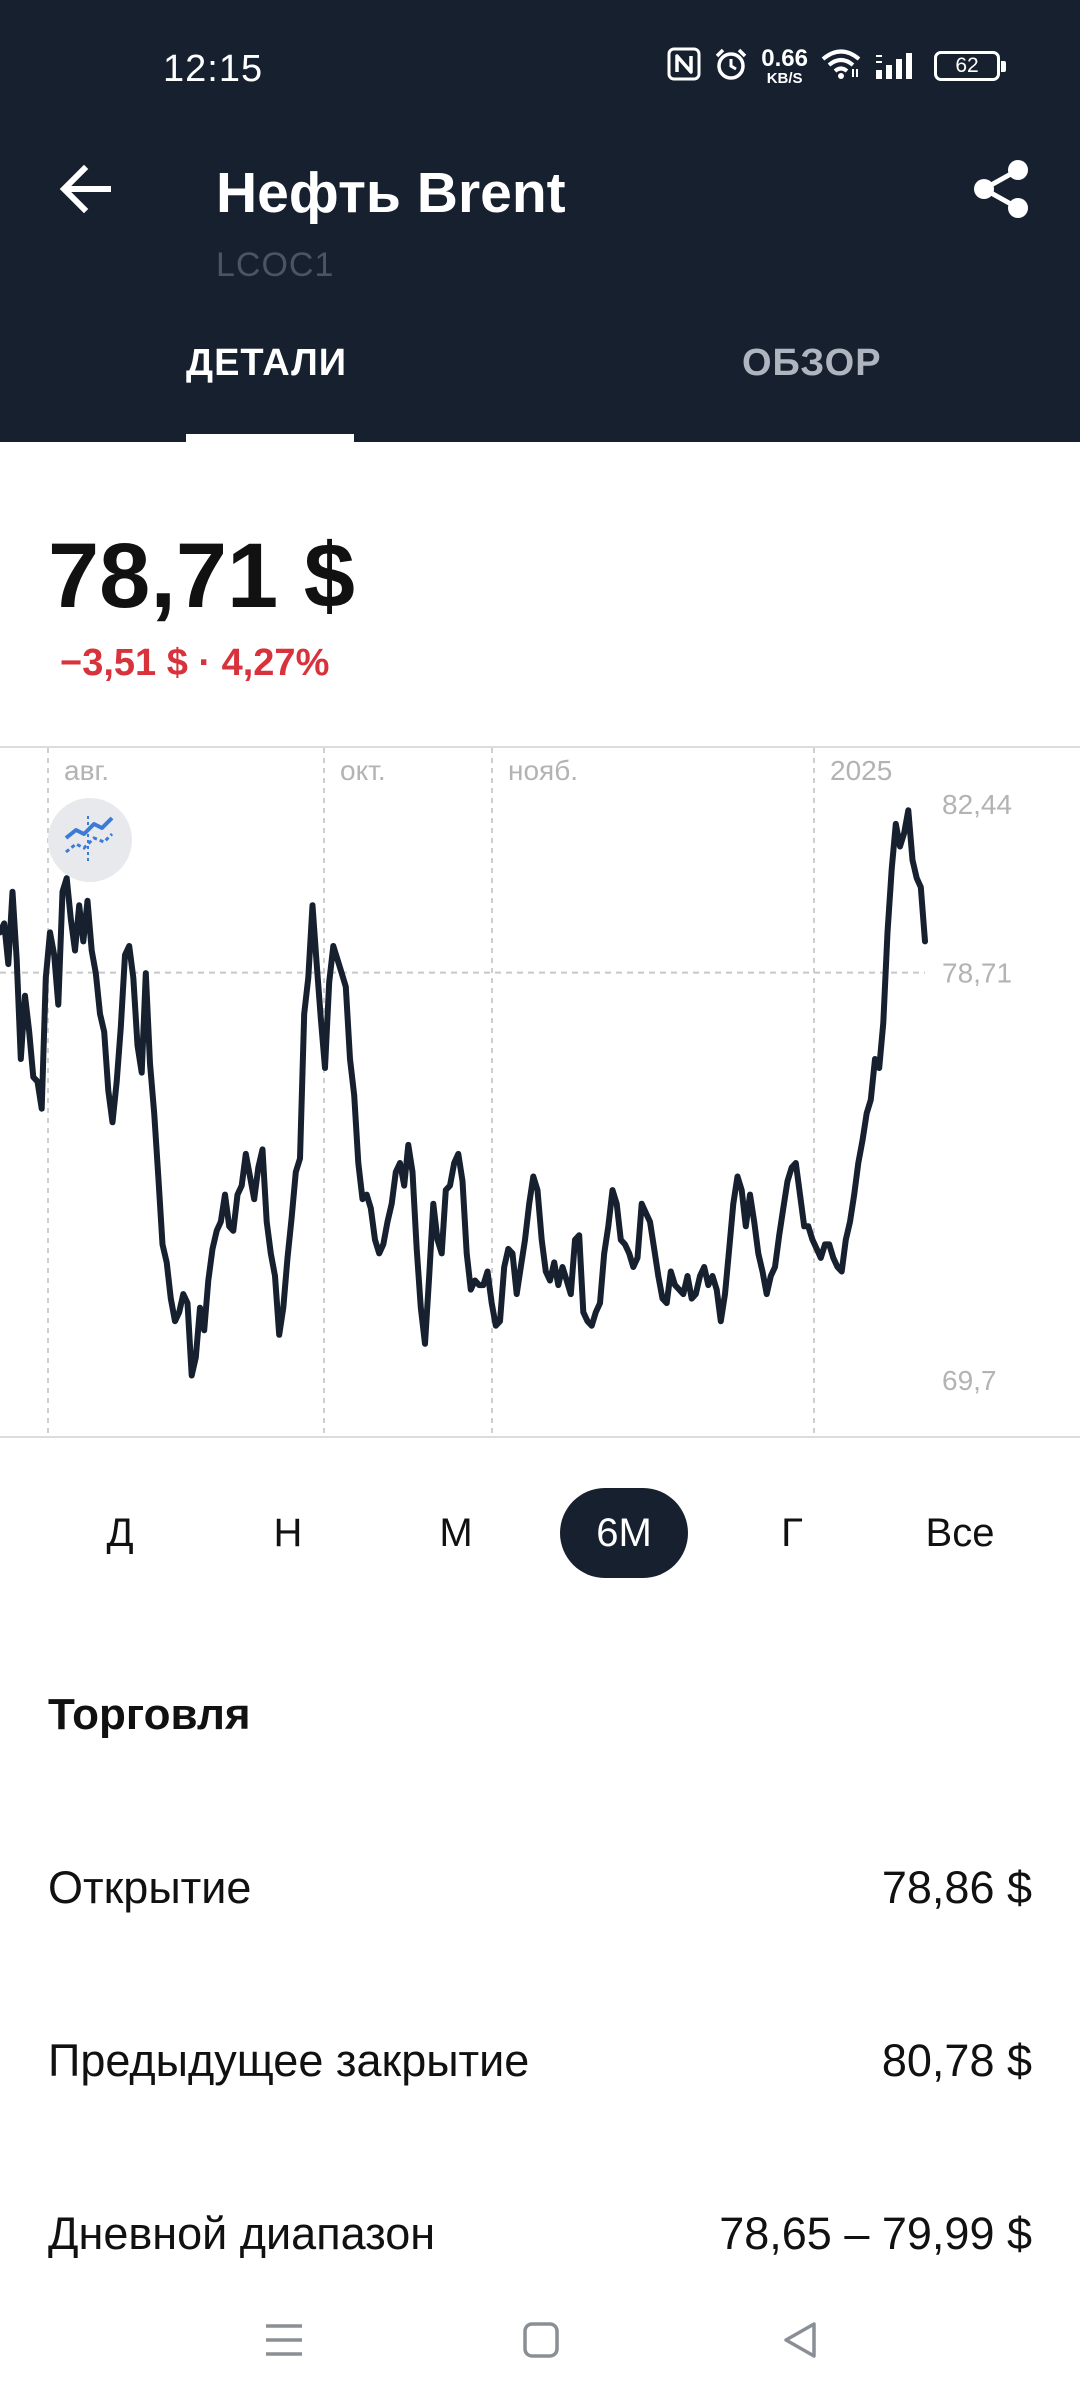  I want to click on page-title: Нефть Brent, so click(391, 193).